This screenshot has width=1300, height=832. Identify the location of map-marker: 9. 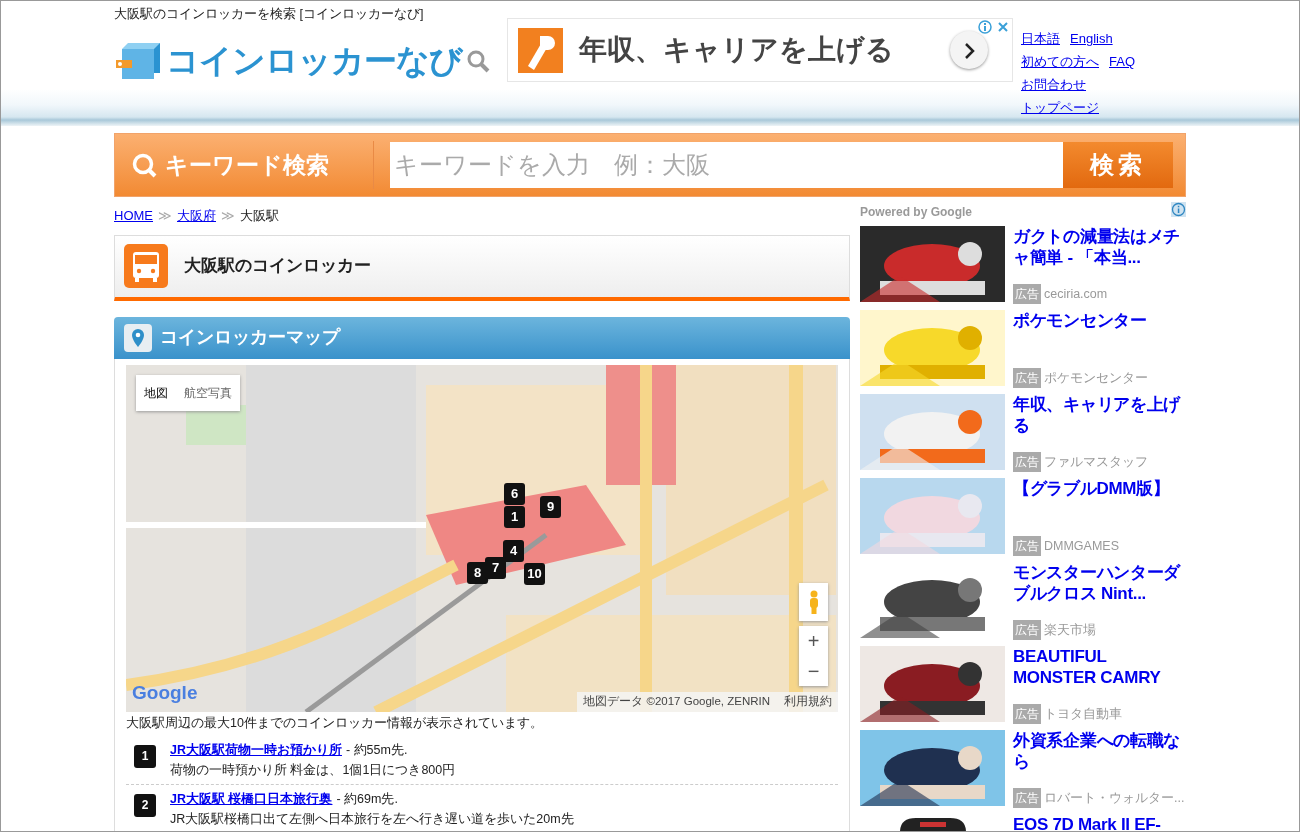
(550, 506).